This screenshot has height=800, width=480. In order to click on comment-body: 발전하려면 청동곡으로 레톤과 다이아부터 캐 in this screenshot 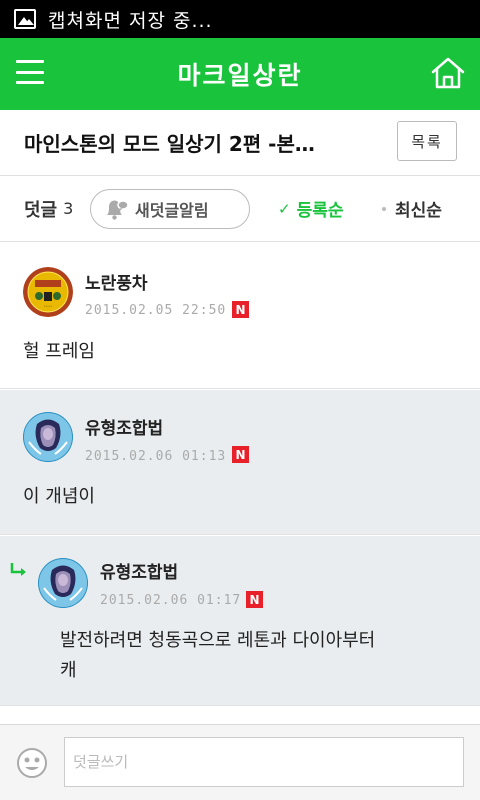, I will do `click(217, 656)`.